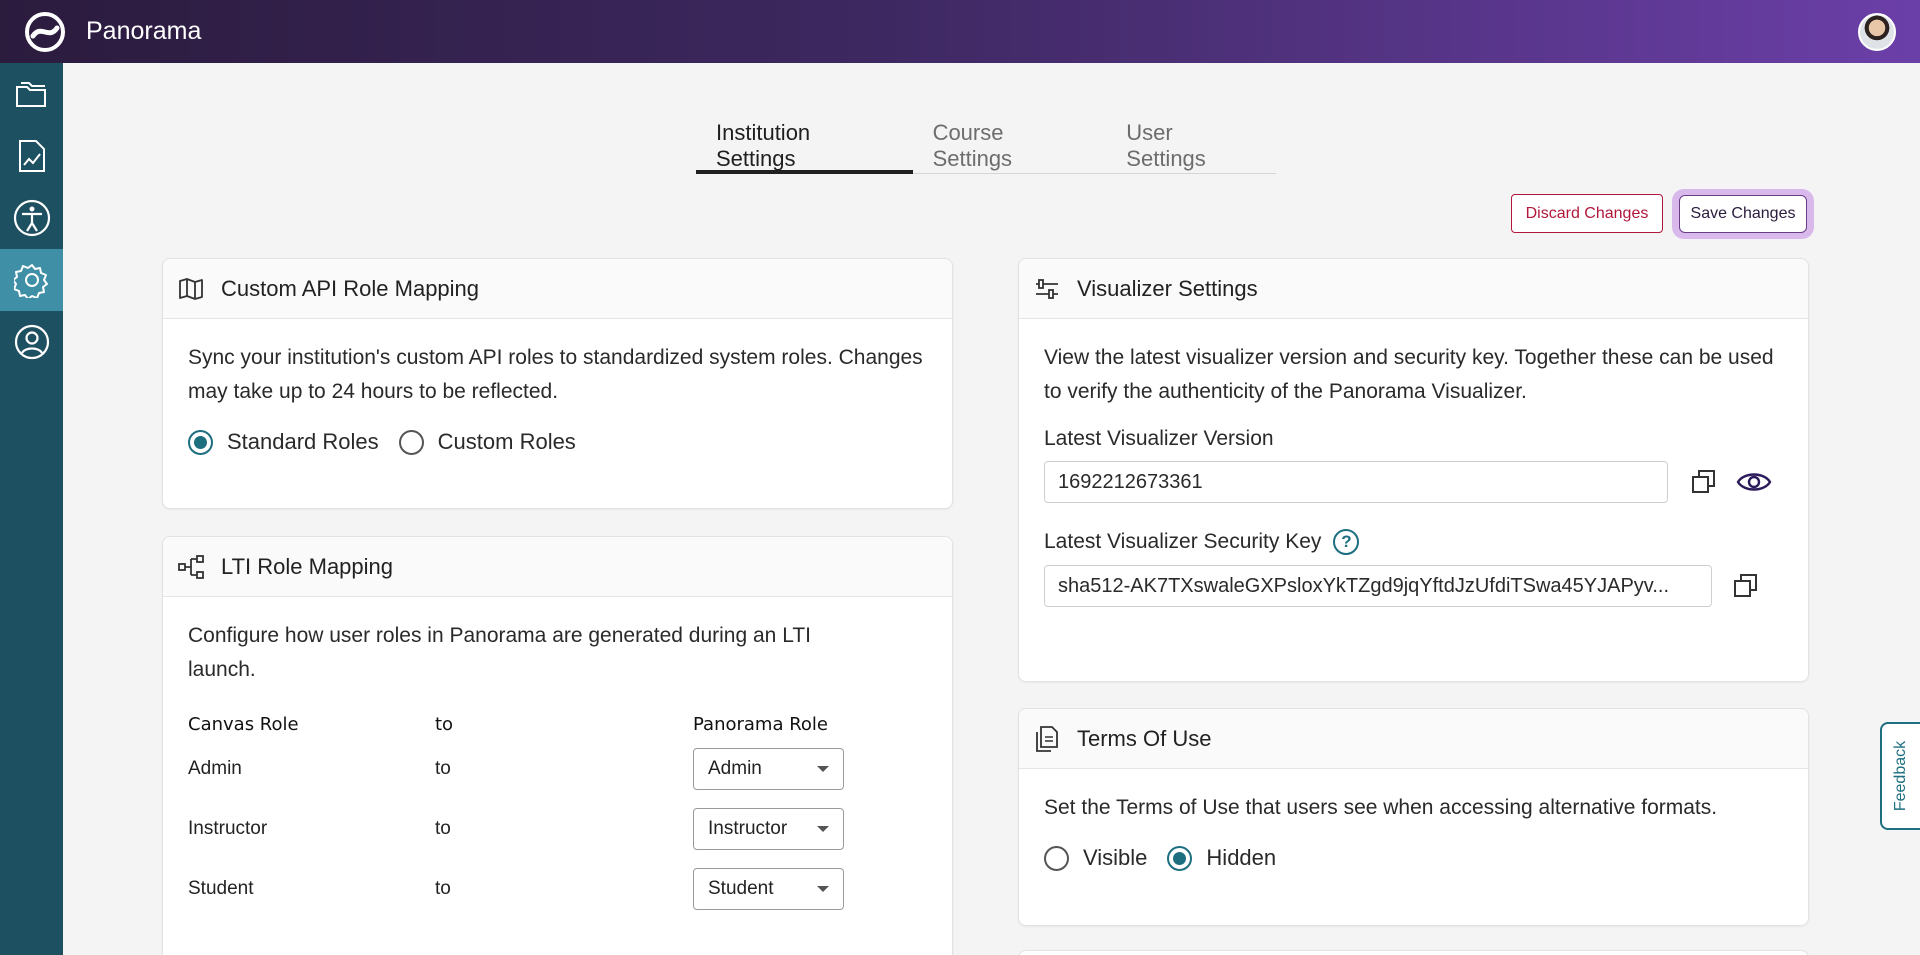  I want to click on help-icon: ?, so click(1346, 542).